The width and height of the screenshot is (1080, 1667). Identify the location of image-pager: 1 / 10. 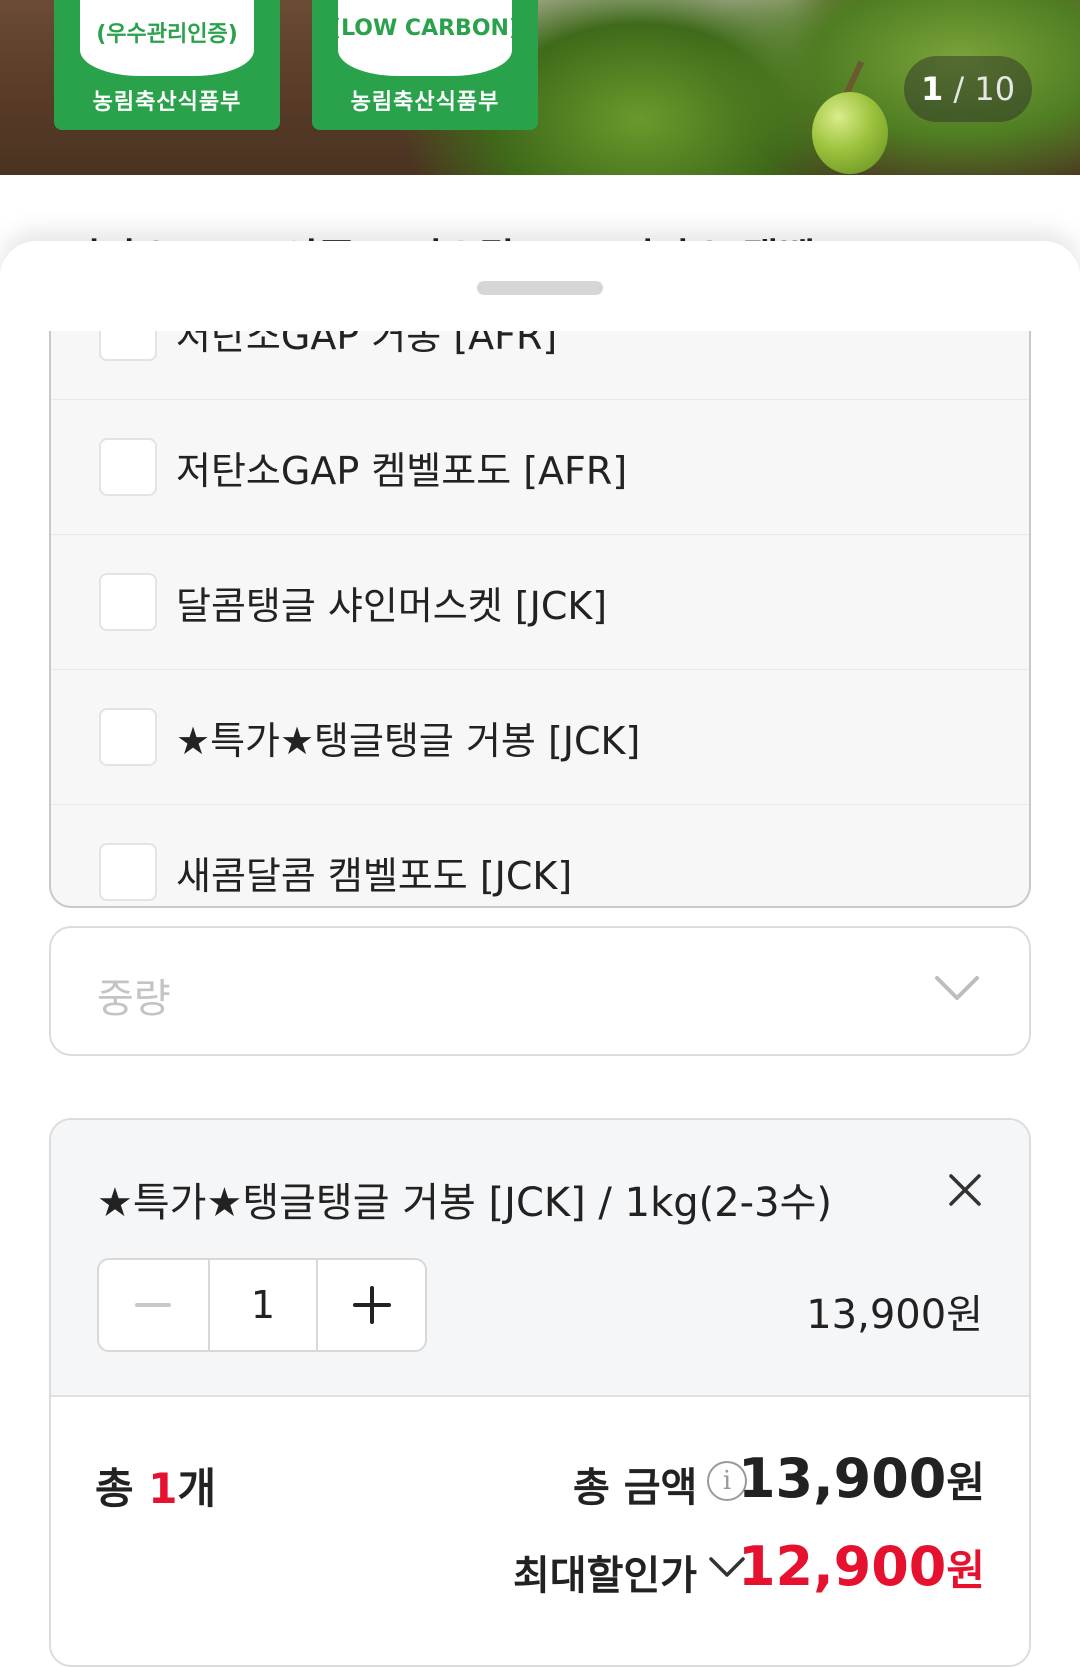
(968, 89).